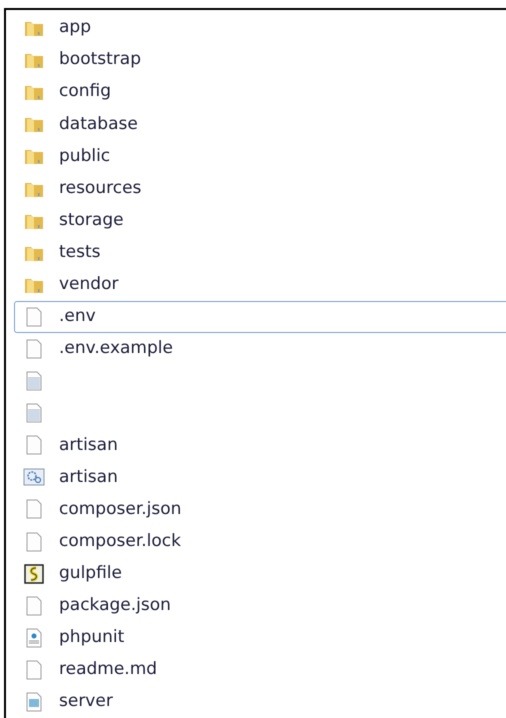  I want to click on file-item: composer.lock, so click(260, 542).